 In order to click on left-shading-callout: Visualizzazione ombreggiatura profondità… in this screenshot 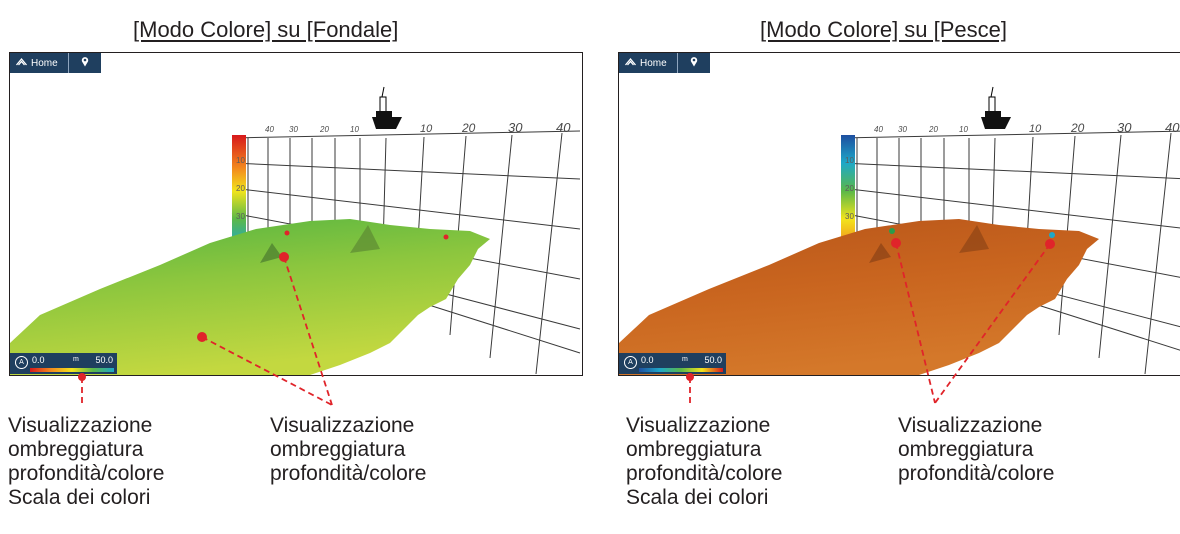, I will do `click(348, 449)`.